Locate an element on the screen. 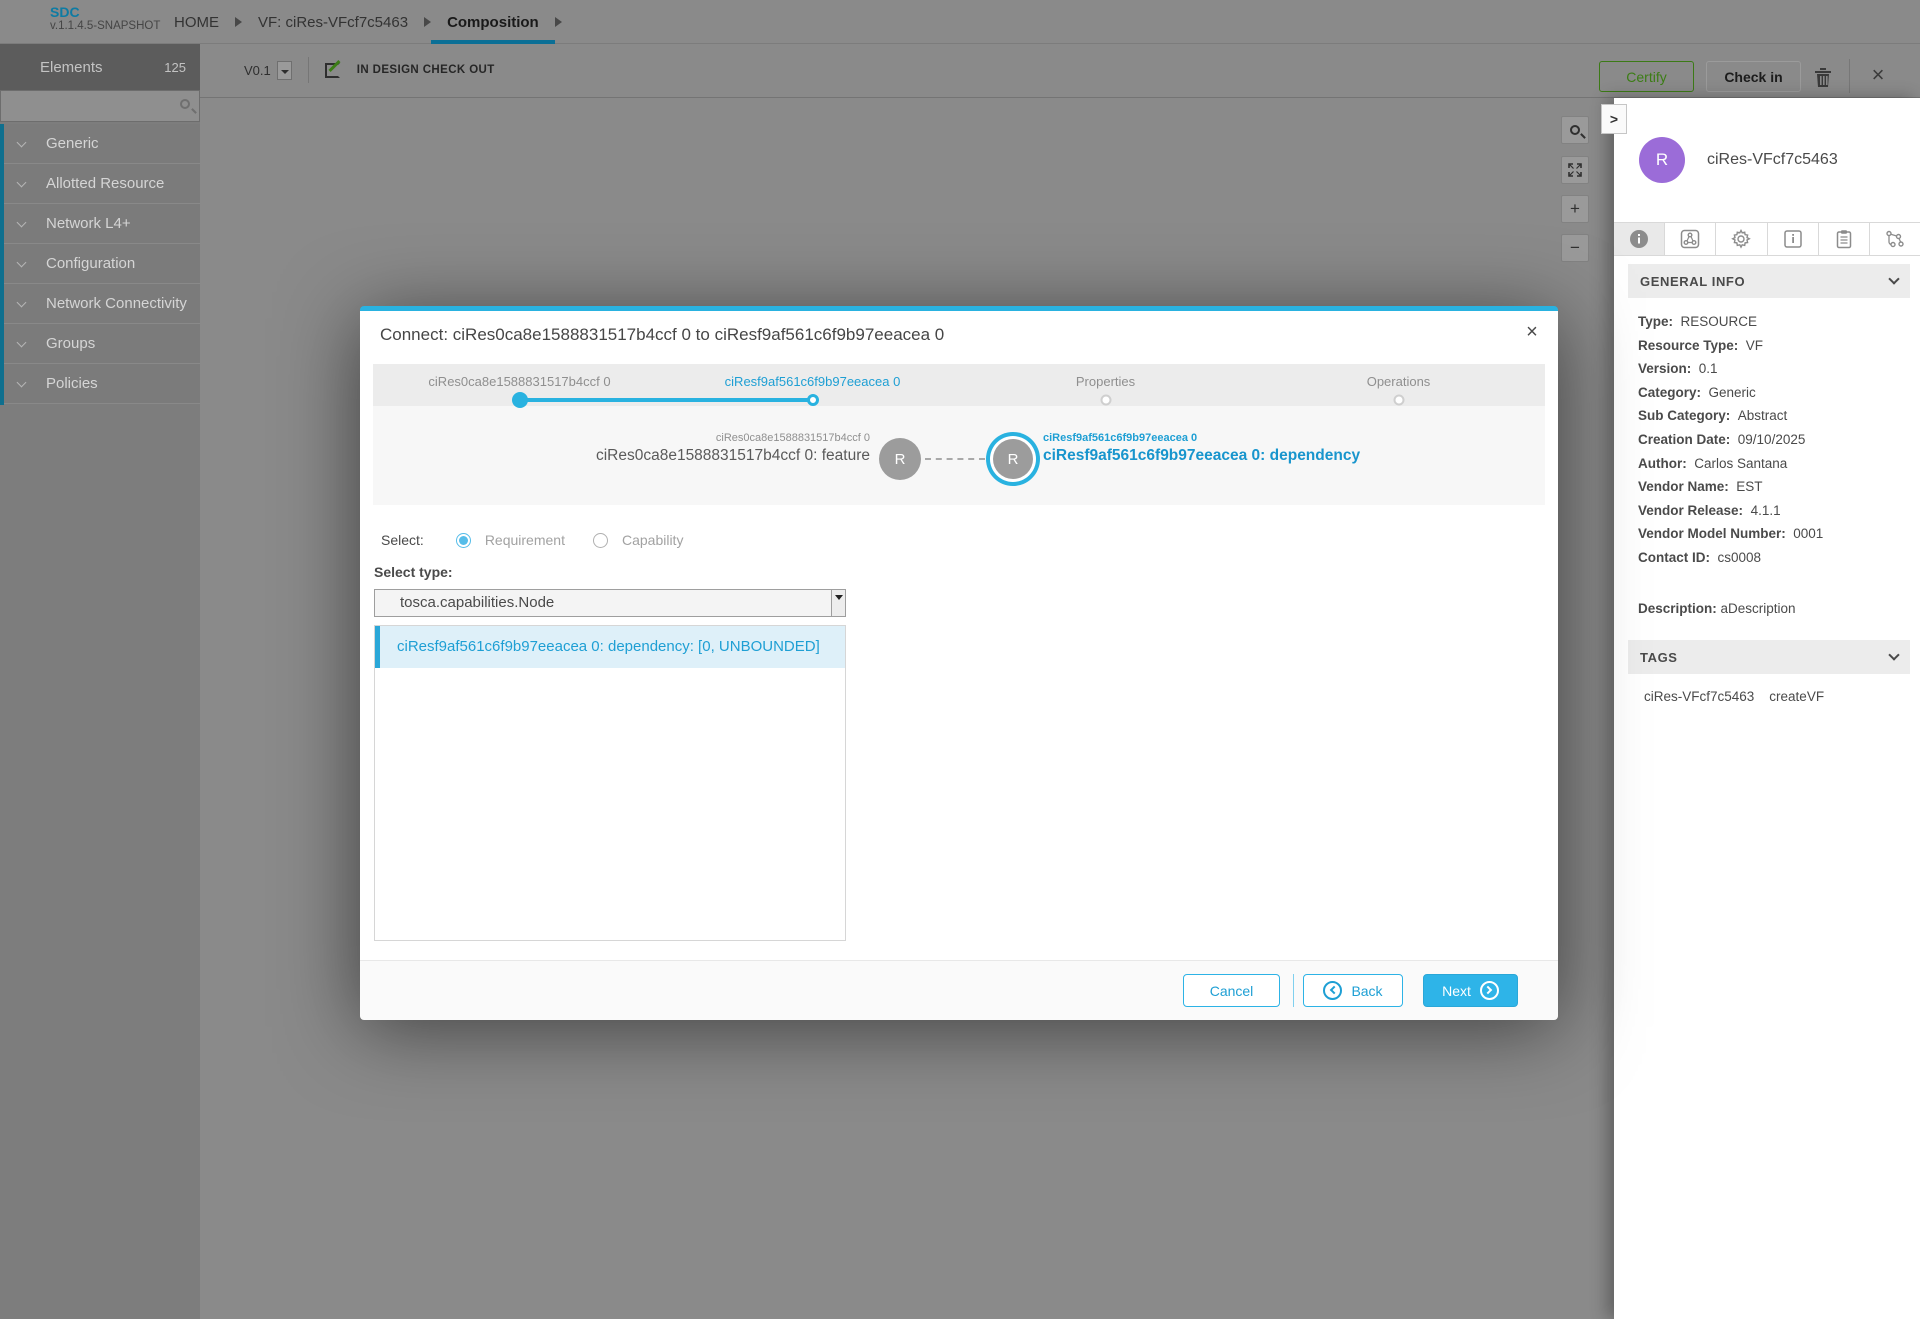 The image size is (1920, 1319). general-info-heading: GENERAL INFO is located at coordinates (1693, 281).